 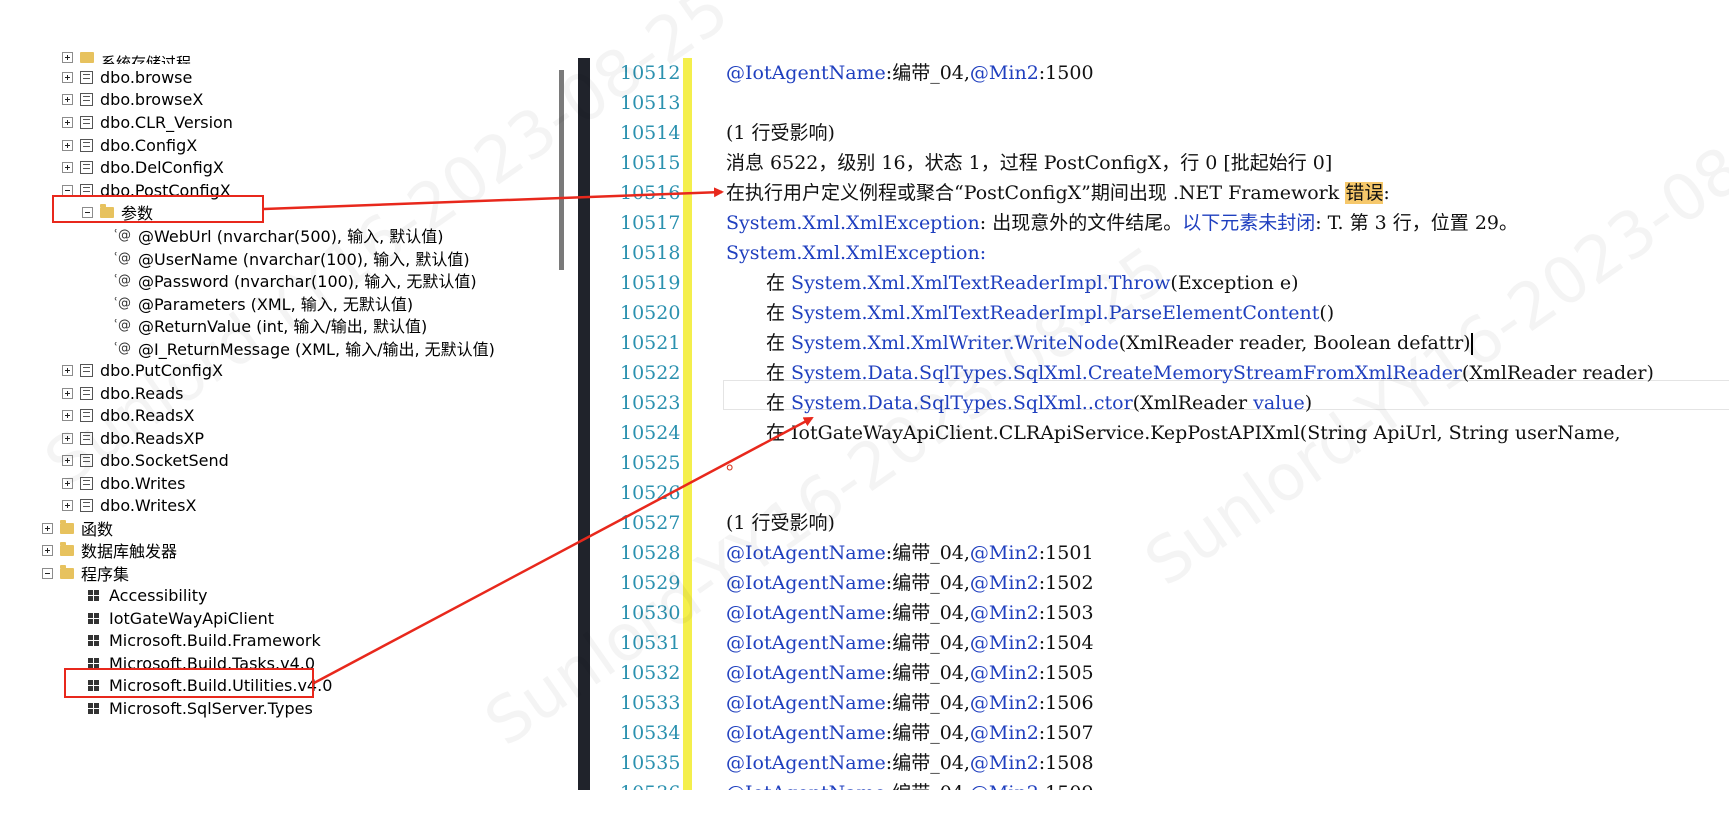 What do you see at coordinates (650, 313) in the screenshot?
I see `line-number: 10520` at bounding box center [650, 313].